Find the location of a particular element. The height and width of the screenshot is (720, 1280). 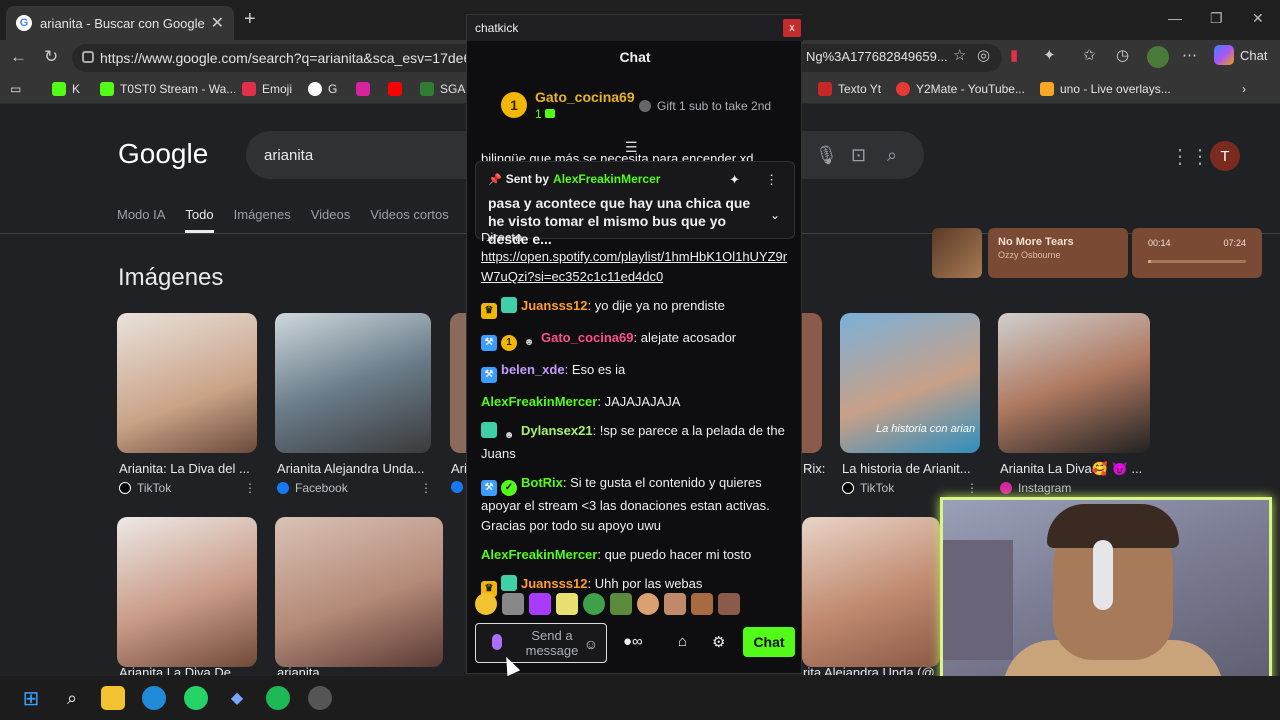

send-chat-button: Chat is located at coordinates (769, 642).